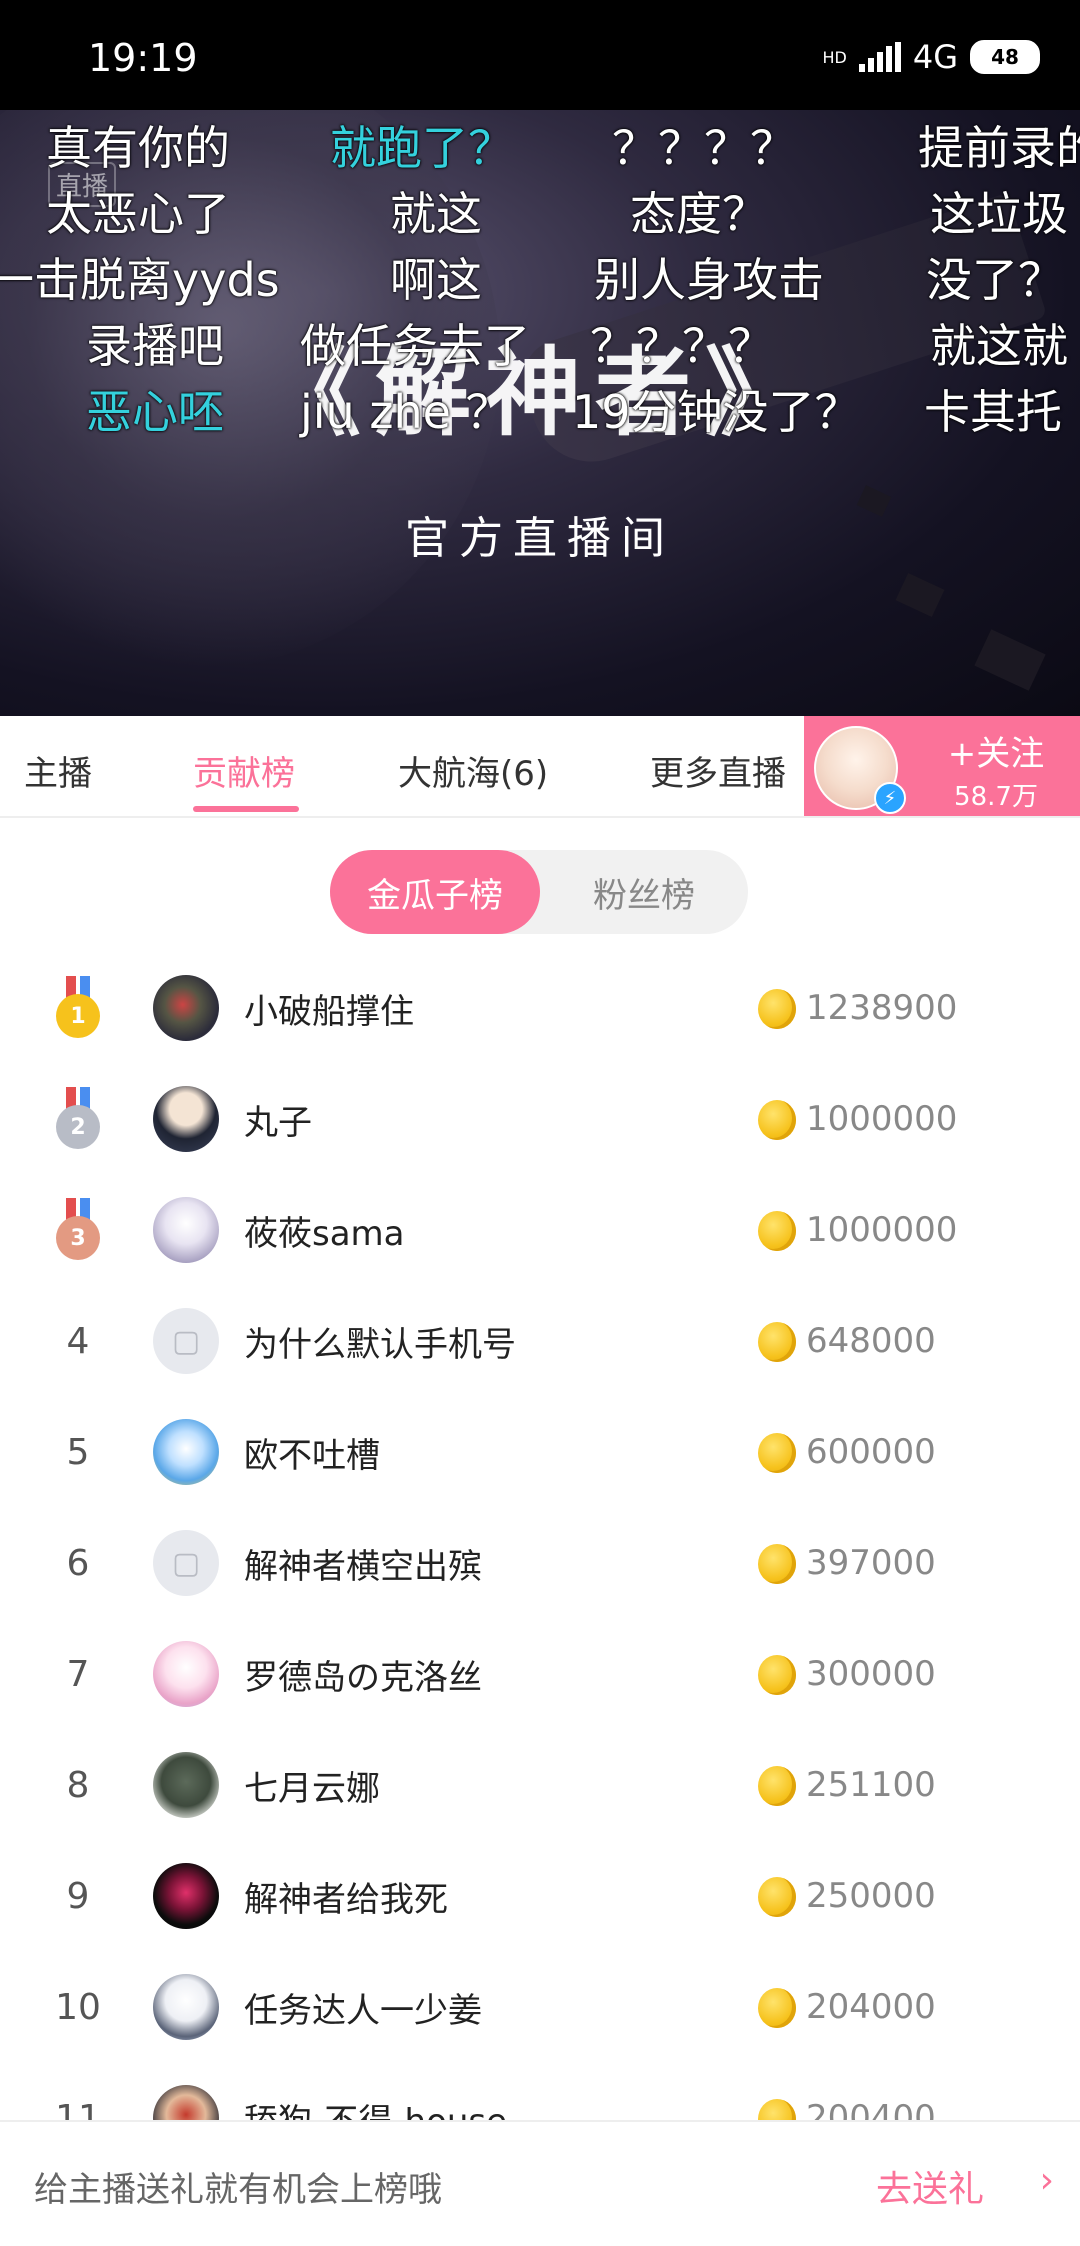  Describe the element at coordinates (380, 1344) in the screenshot. I see `user-name: 为什么默认手机号` at that location.